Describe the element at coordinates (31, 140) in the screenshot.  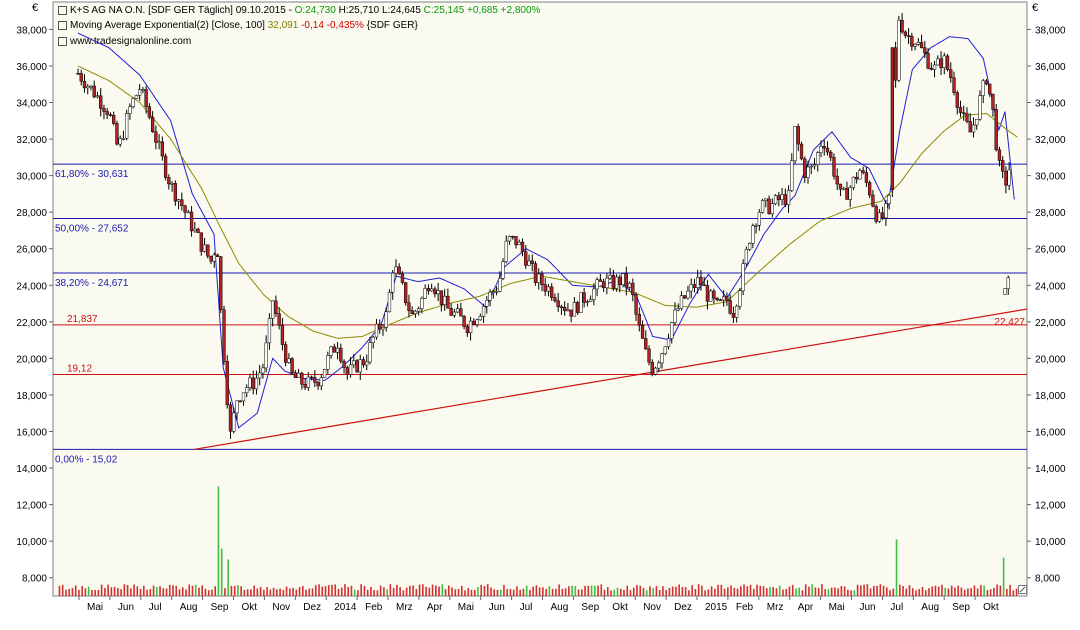
I see `y-tick-label-left: 32,000` at that location.